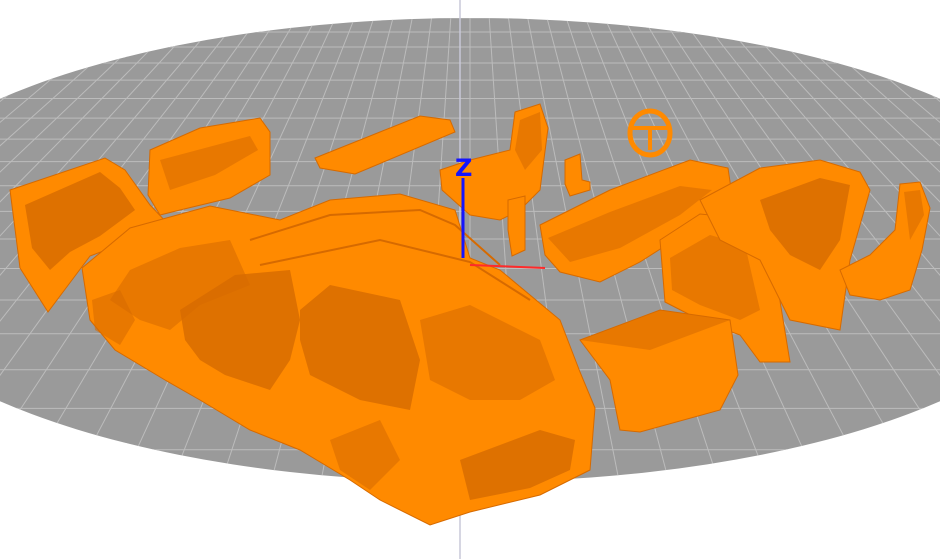 This screenshot has height=559, width=940. What do you see at coordinates (463, 168) in the screenshot?
I see `z-axis-label: Z` at bounding box center [463, 168].